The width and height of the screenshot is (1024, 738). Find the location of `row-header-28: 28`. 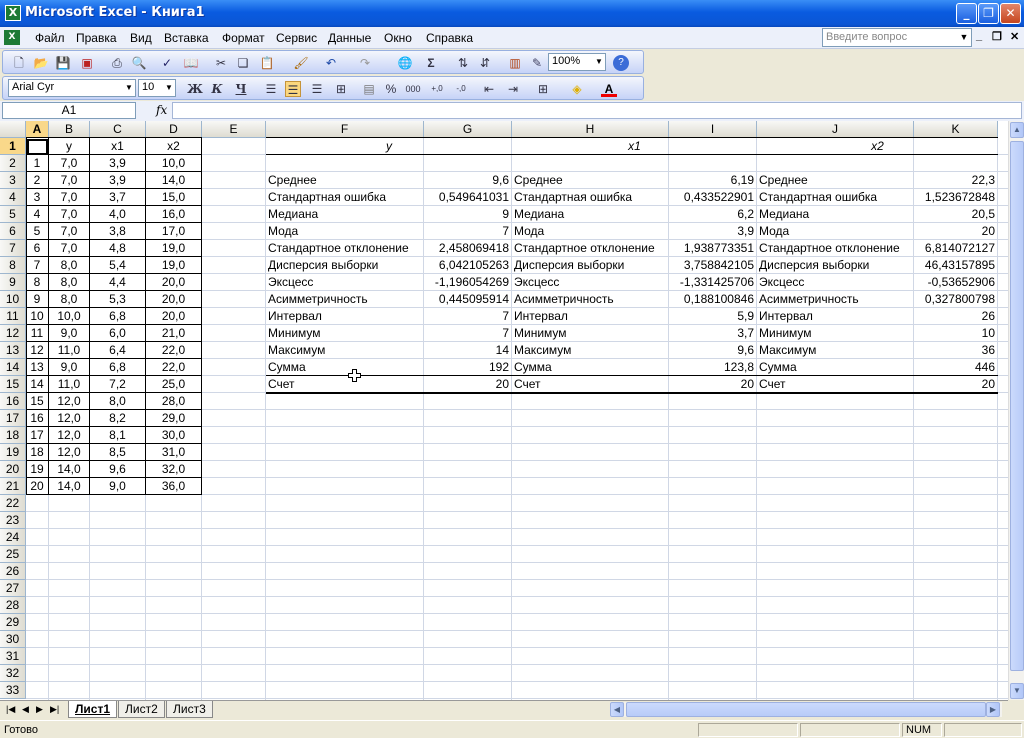

row-header-28: 28 is located at coordinates (13, 605).